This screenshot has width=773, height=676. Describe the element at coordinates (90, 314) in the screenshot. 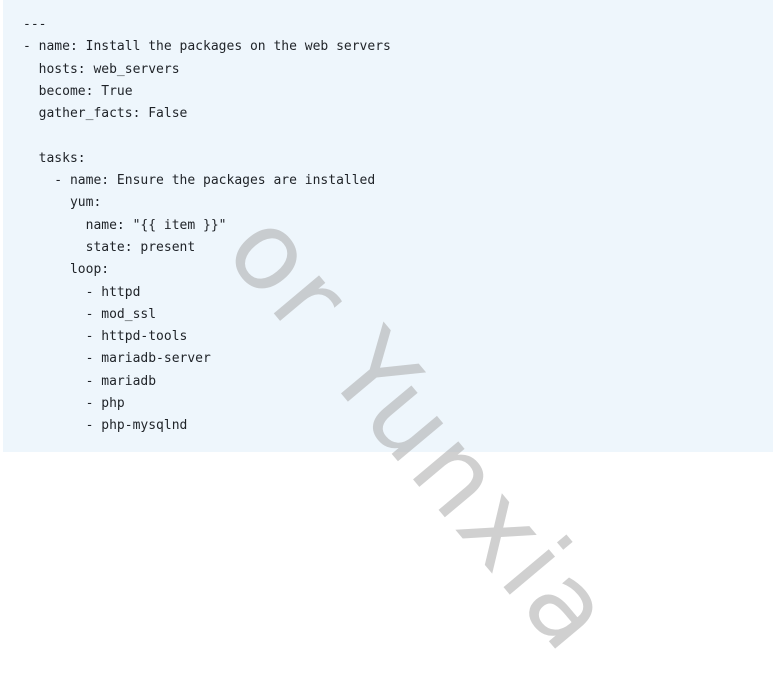

I see `code-line-14: - mod_ssl` at that location.